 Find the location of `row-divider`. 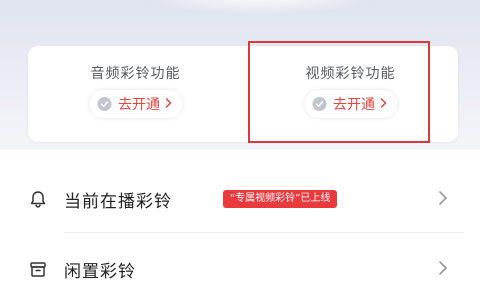

row-divider is located at coordinates (264, 232).